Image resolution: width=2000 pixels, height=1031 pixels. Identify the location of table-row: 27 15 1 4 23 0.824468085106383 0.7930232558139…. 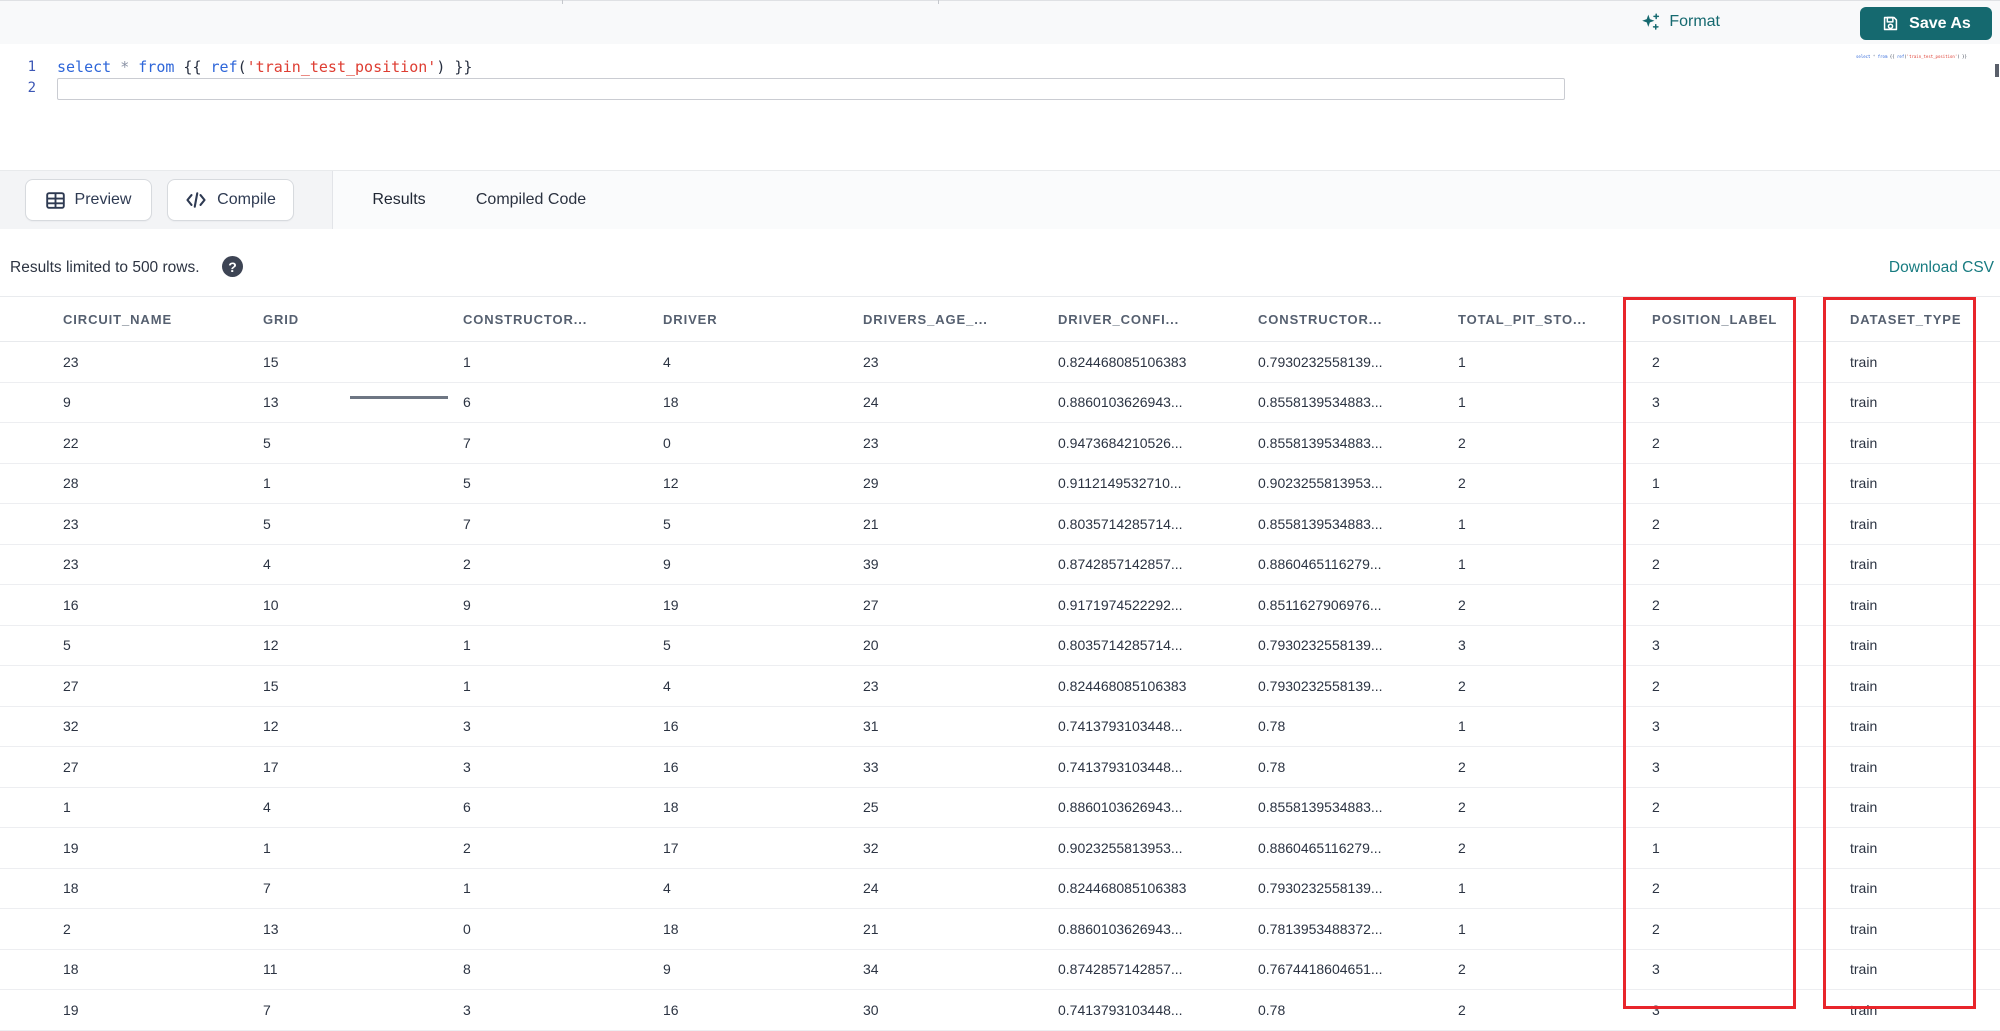
(1000, 686).